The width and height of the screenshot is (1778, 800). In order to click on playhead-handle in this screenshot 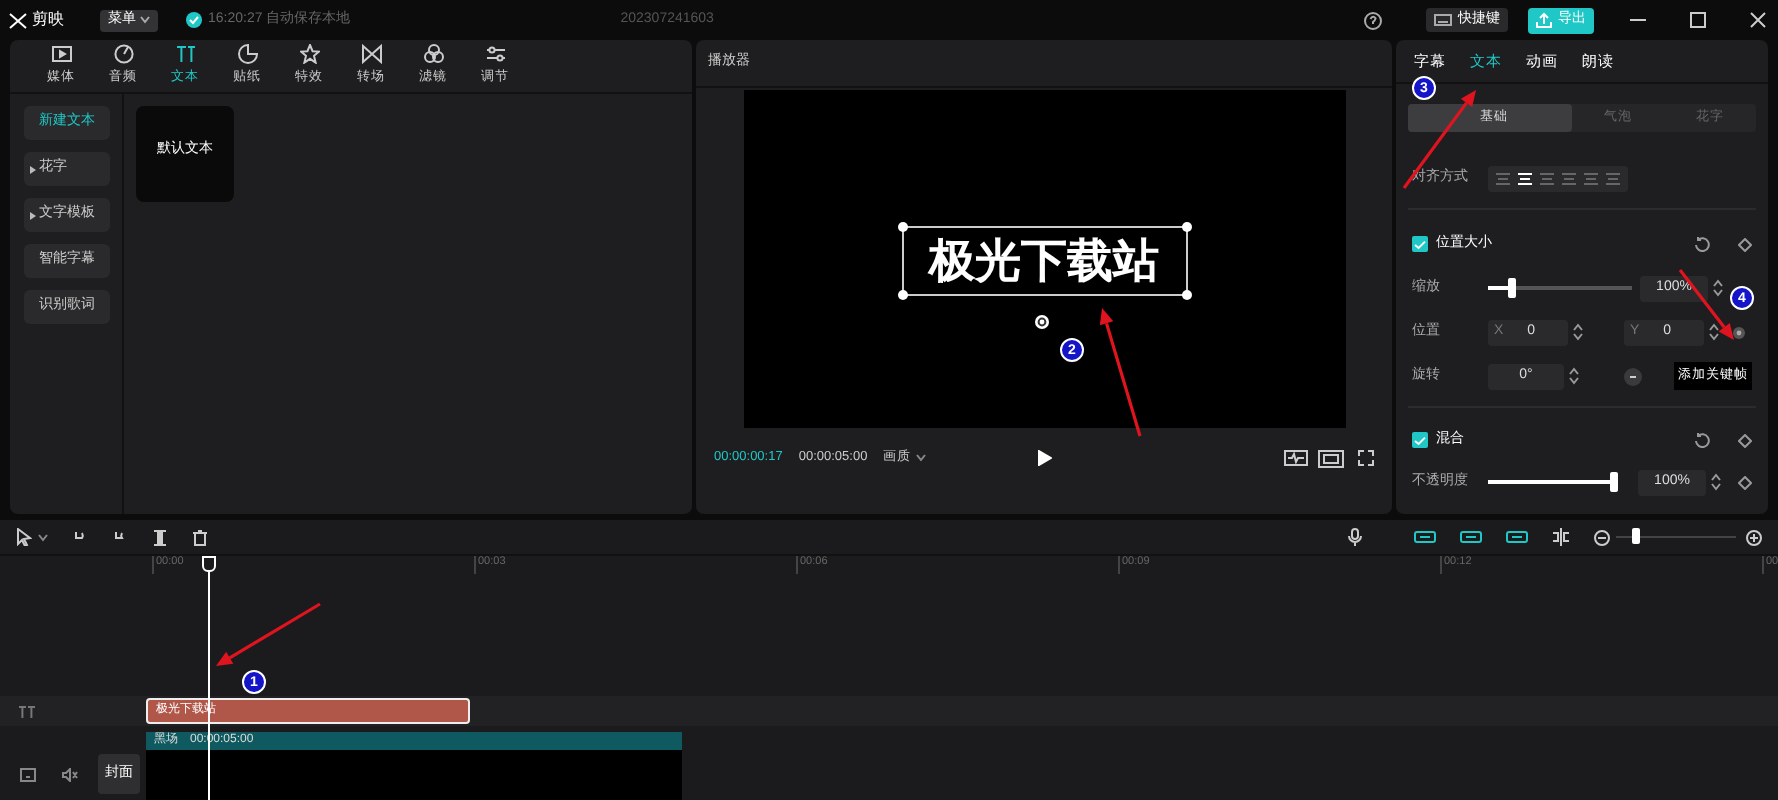, I will do `click(209, 564)`.